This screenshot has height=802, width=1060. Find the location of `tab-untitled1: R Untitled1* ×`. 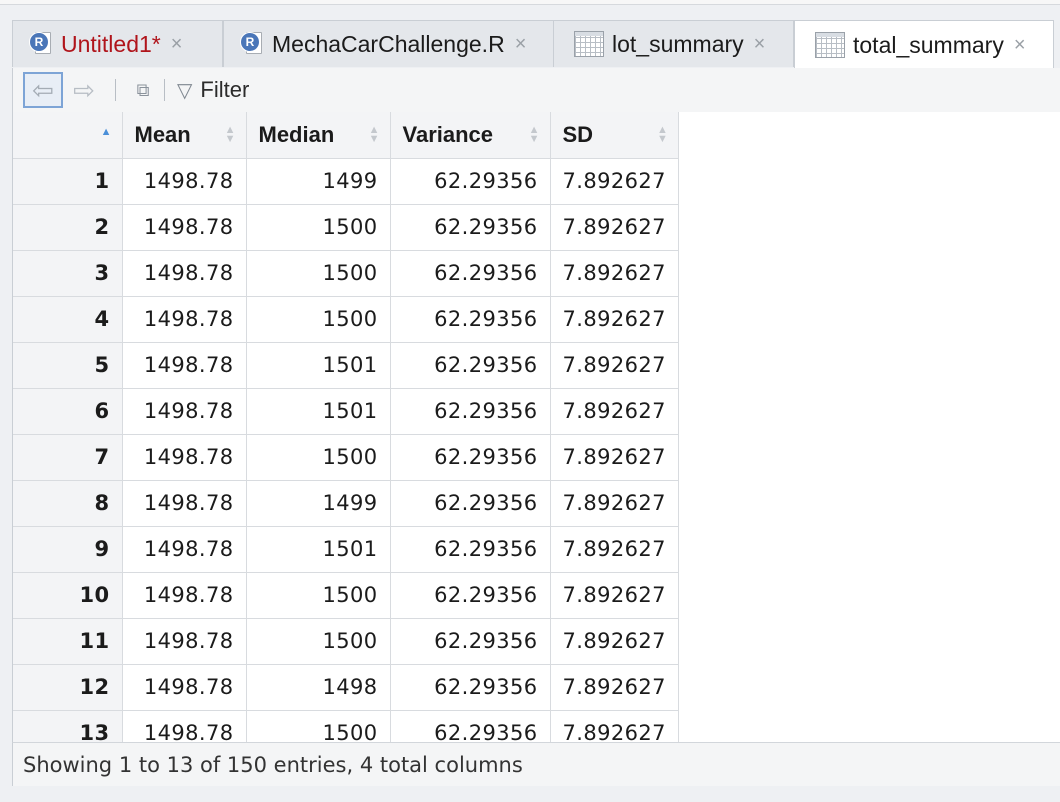

tab-untitled1: R Untitled1* × is located at coordinates (117, 43).